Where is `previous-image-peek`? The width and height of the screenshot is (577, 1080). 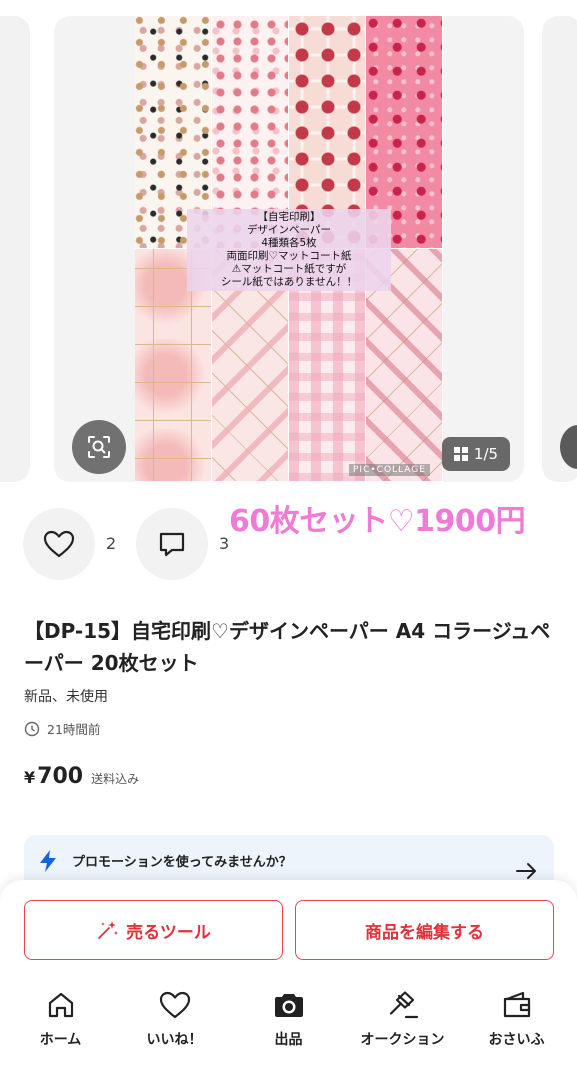 previous-image-peek is located at coordinates (15, 249).